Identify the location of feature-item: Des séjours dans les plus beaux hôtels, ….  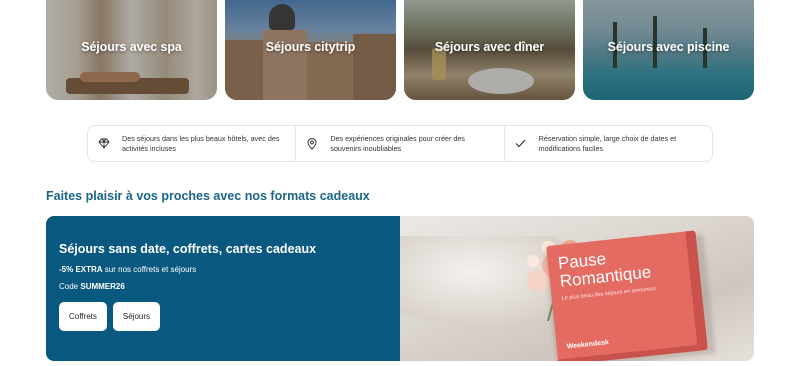
(191, 143).